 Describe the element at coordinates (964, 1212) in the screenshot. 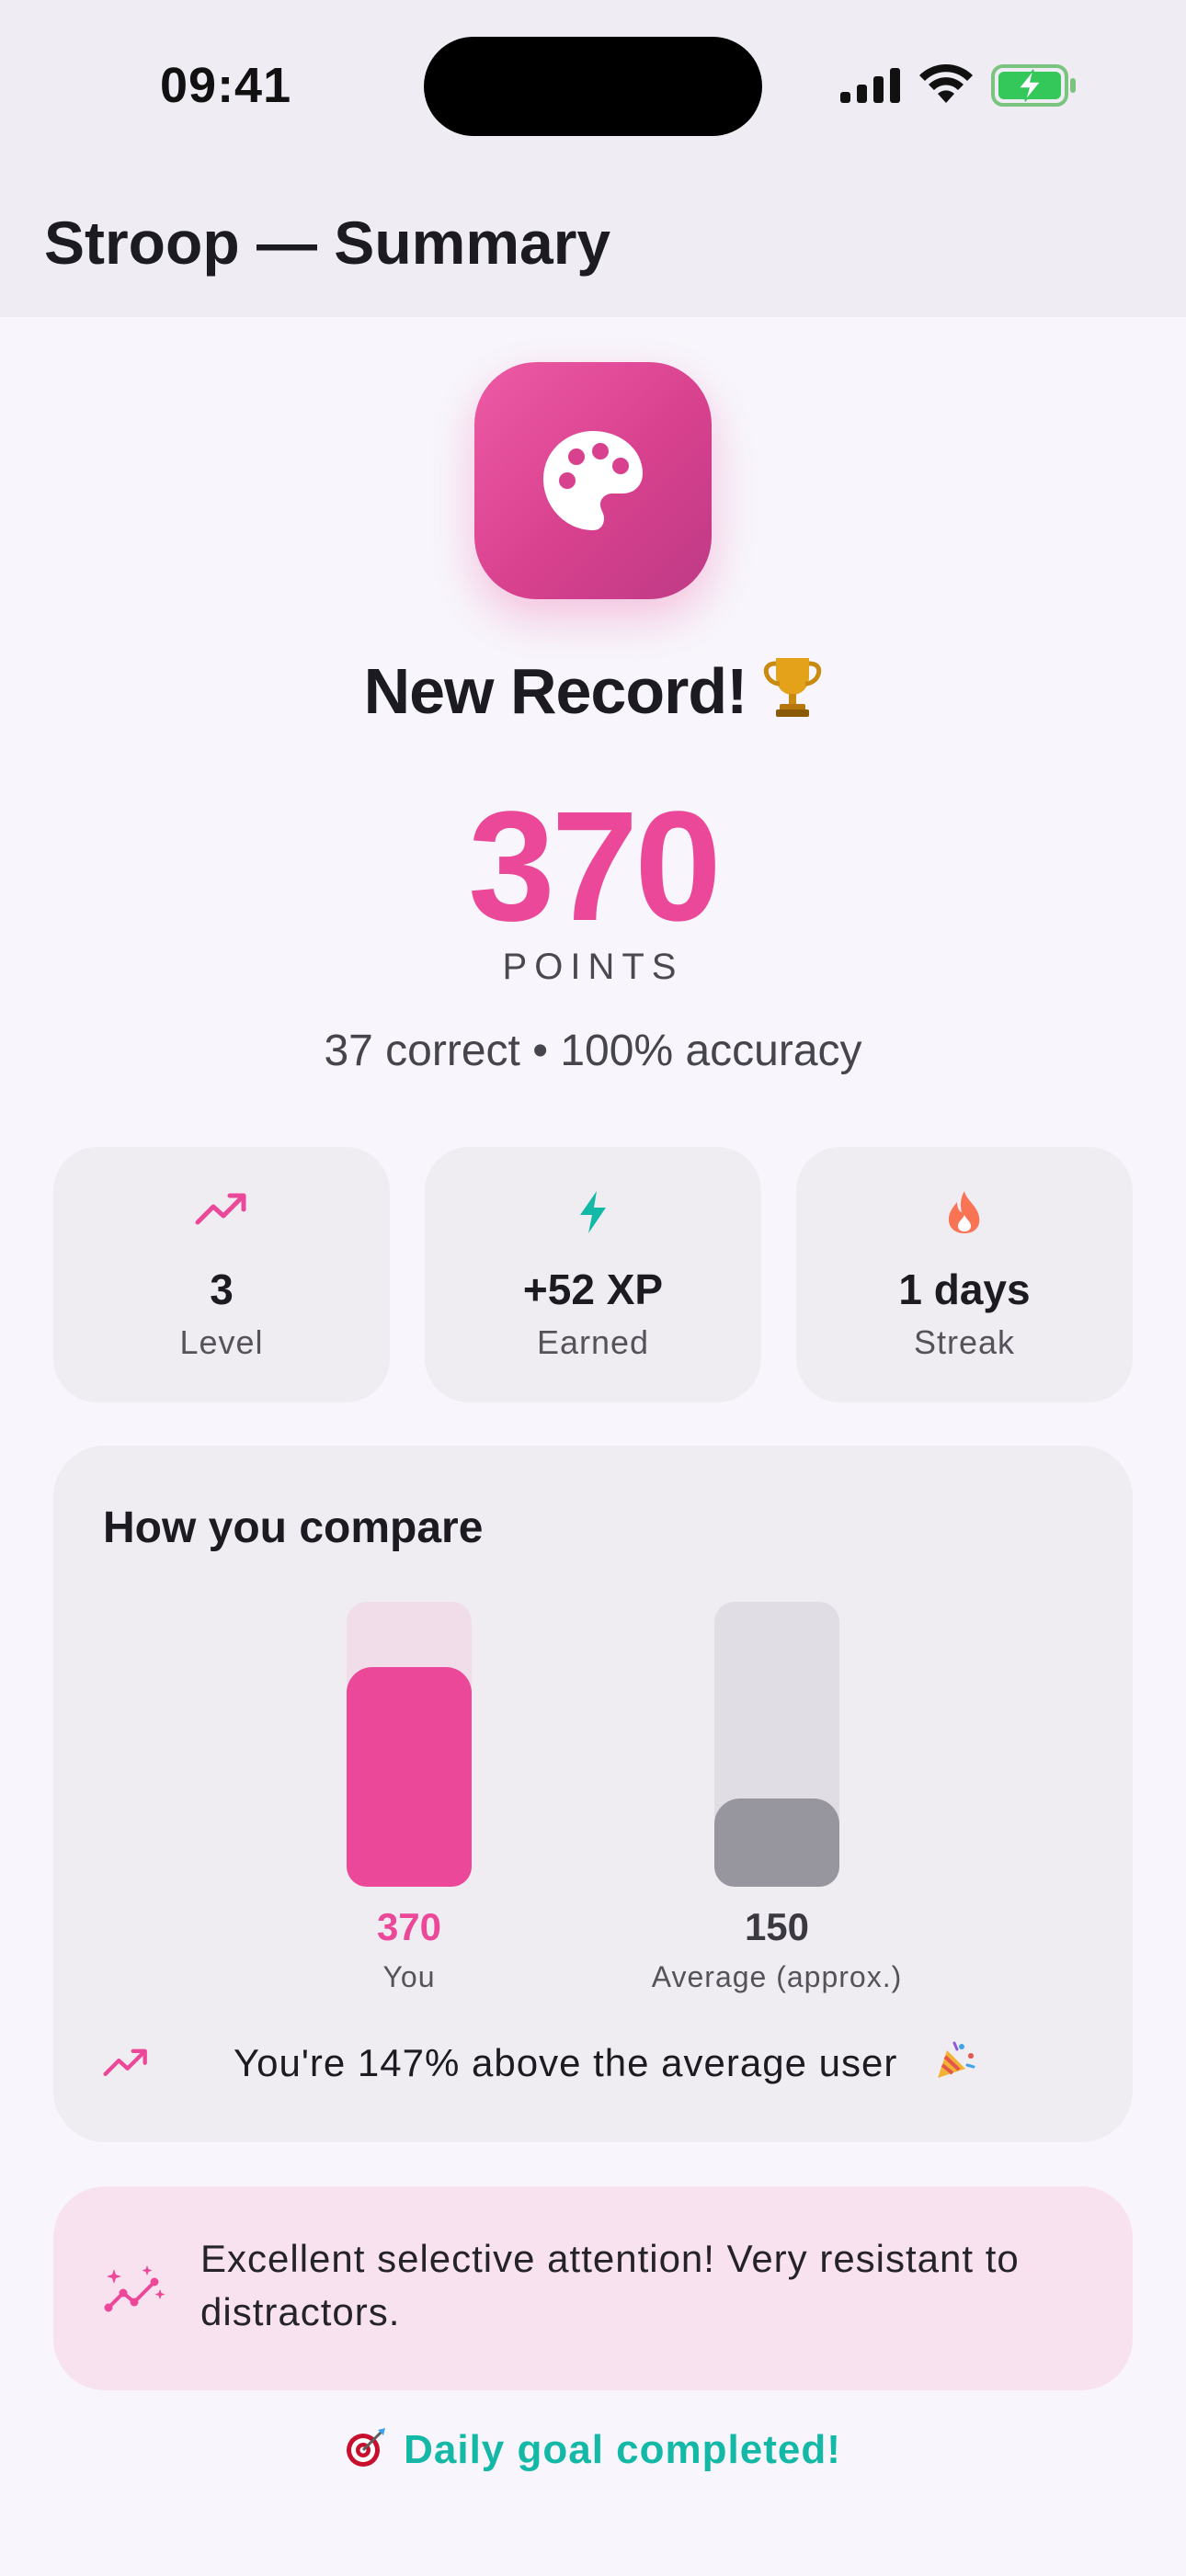

I see `flame-icon` at that location.